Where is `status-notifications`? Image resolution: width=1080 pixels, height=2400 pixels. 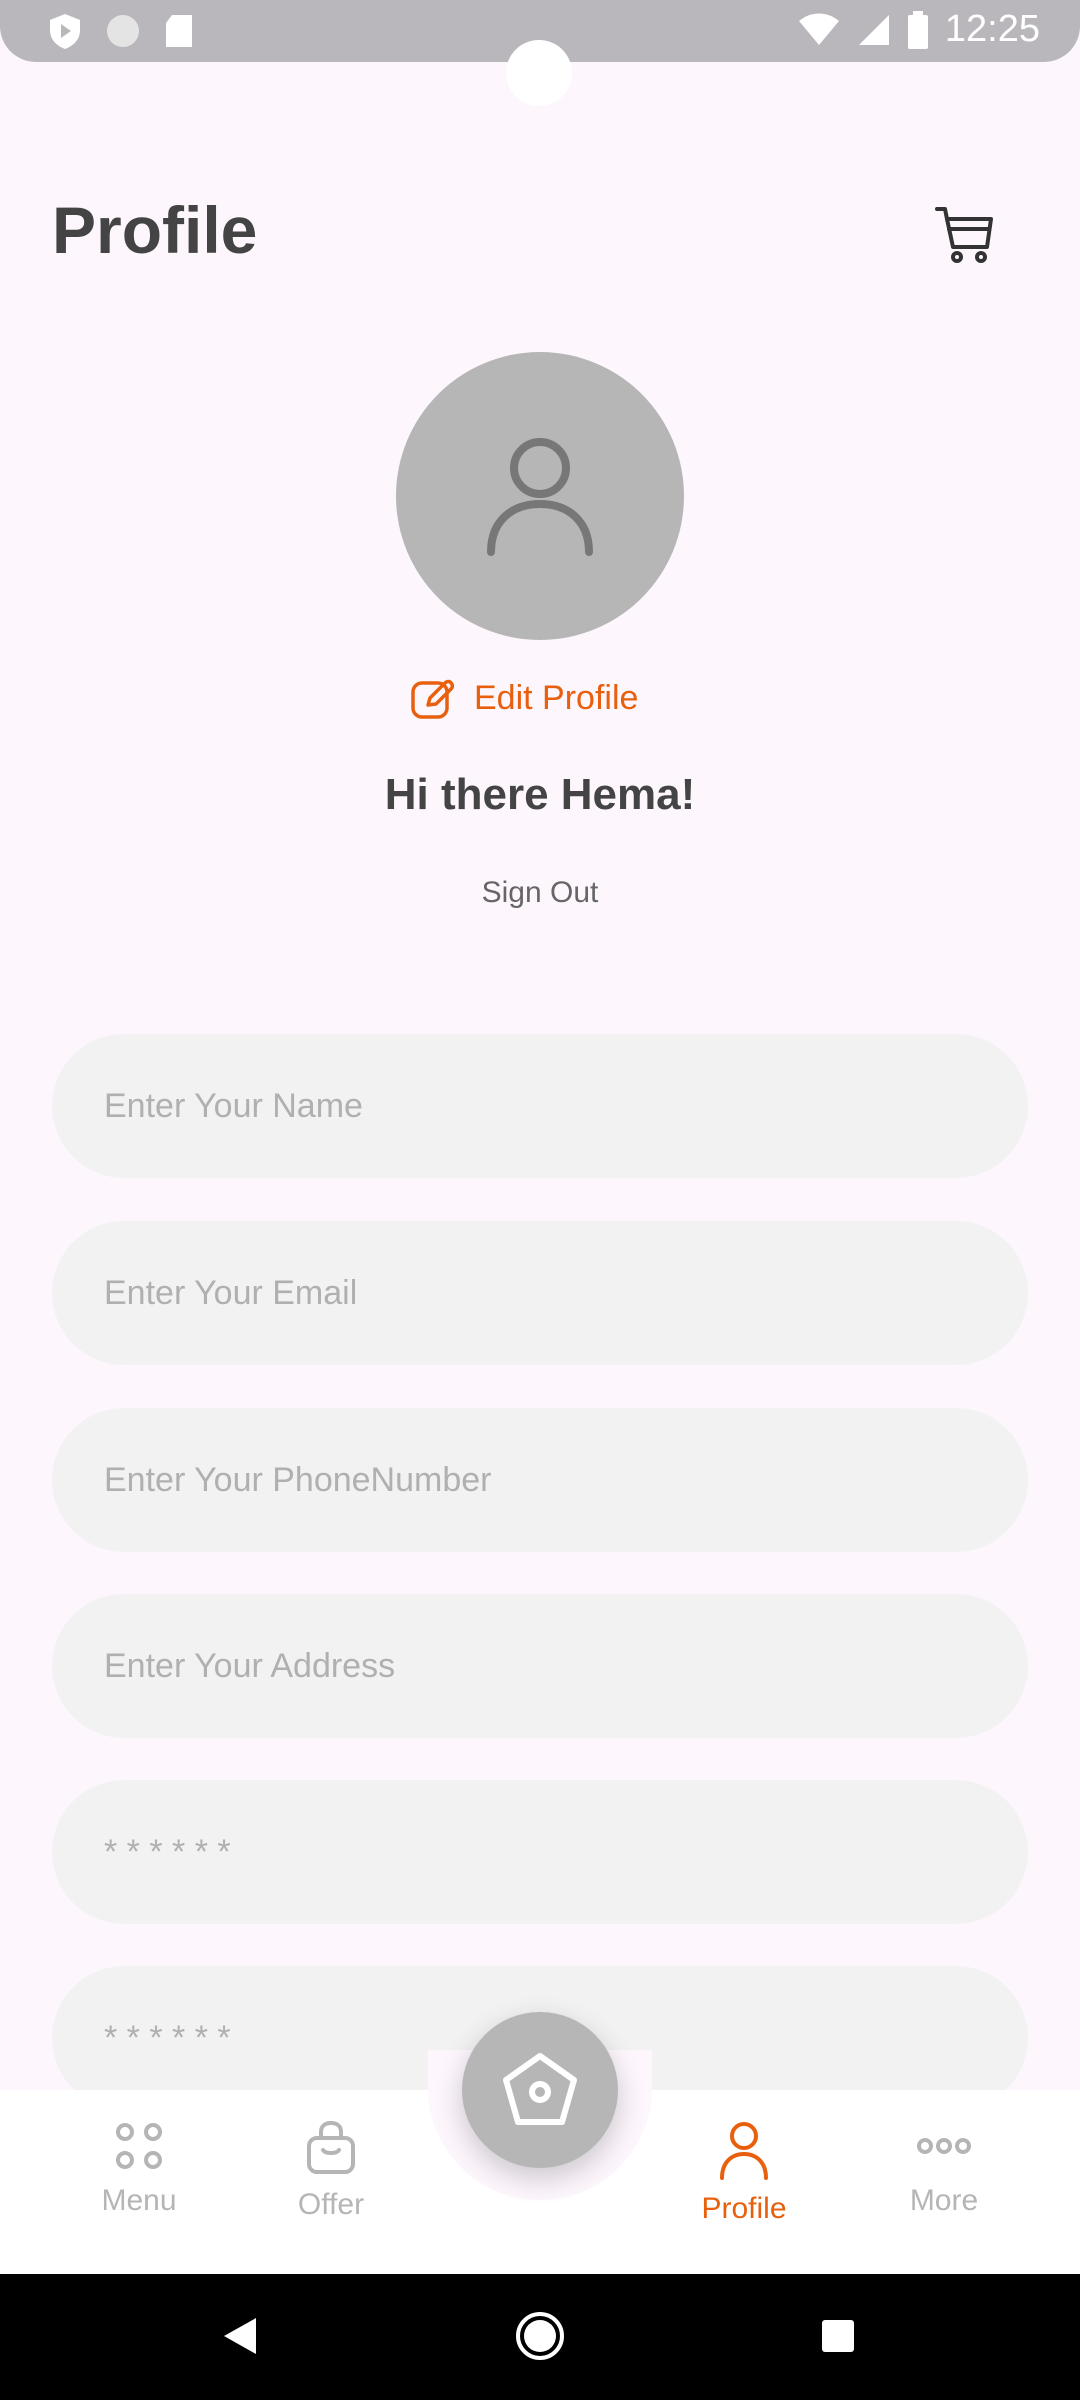 status-notifications is located at coordinates (121, 31).